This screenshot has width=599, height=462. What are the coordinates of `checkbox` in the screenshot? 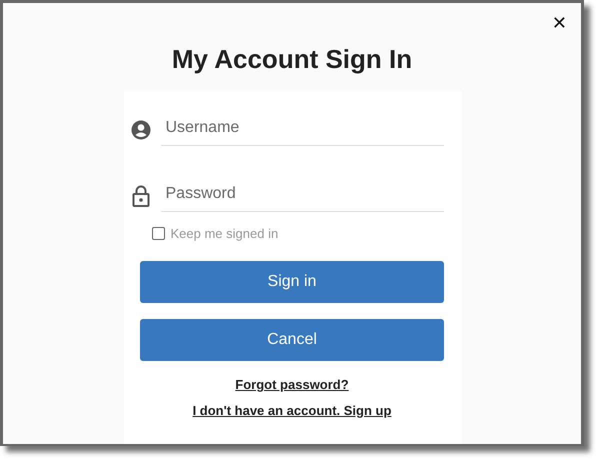 It's located at (158, 233).